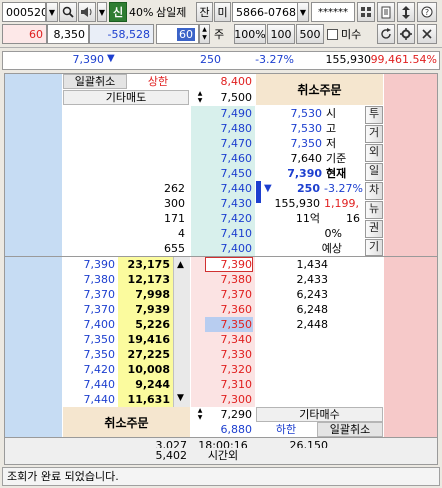 The height and width of the screenshot is (488, 442). What do you see at coordinates (148, 354) in the screenshot?
I see `fill-qty: 27,225` at bounding box center [148, 354].